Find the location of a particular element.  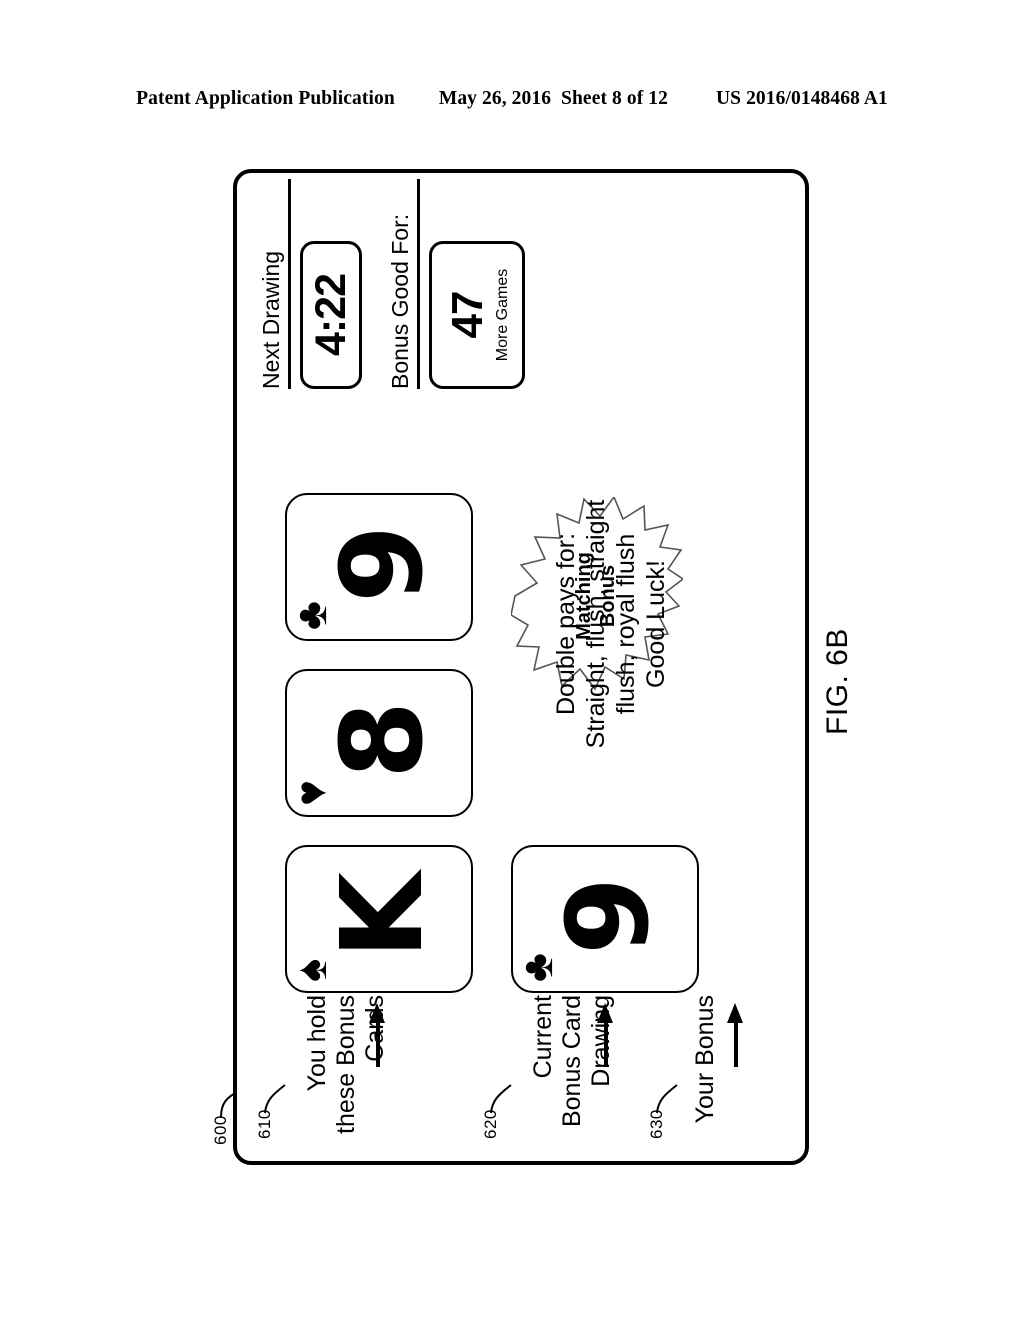

bonus-good-for-label: Bonus Good For: is located at coordinates (404, 284).